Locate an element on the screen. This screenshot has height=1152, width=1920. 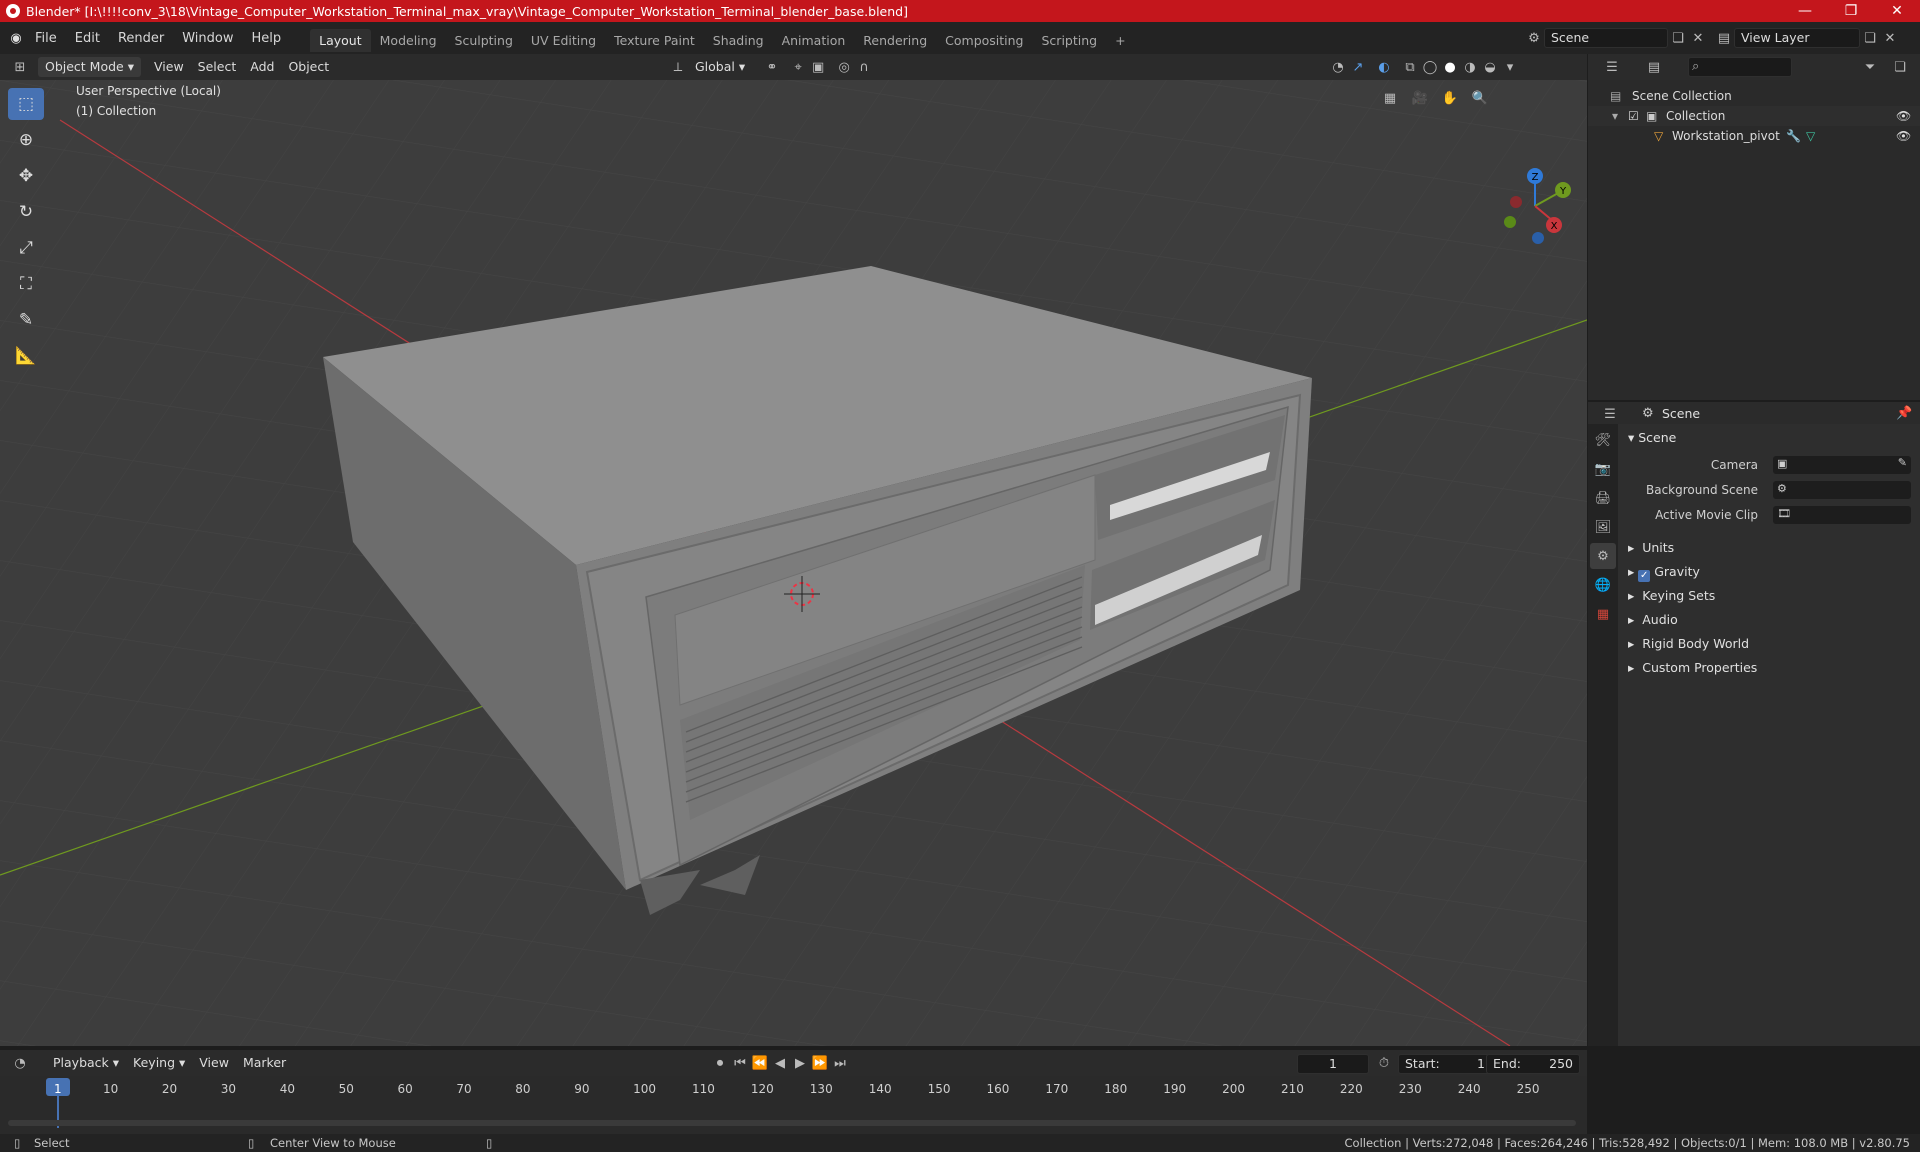
background-scene-field: ⚙ is located at coordinates (1842, 490).